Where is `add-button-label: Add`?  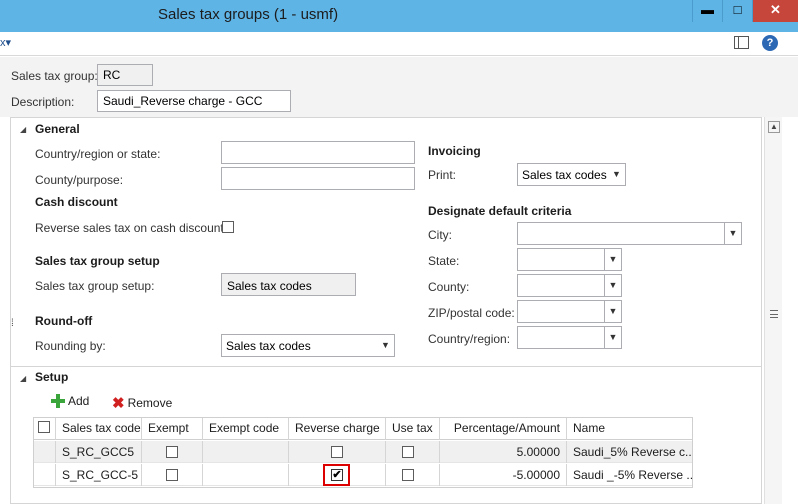
add-button-label: Add is located at coordinates (79, 401).